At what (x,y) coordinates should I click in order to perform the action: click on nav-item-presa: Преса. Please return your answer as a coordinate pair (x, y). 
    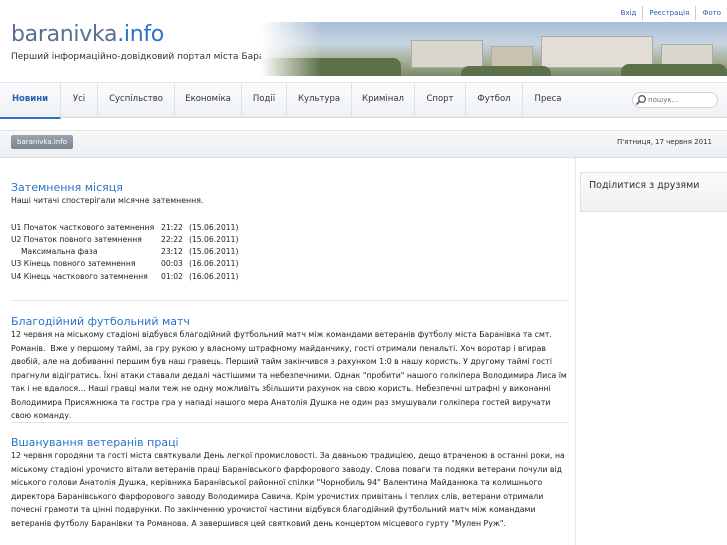
    Looking at the image, I should click on (548, 100).